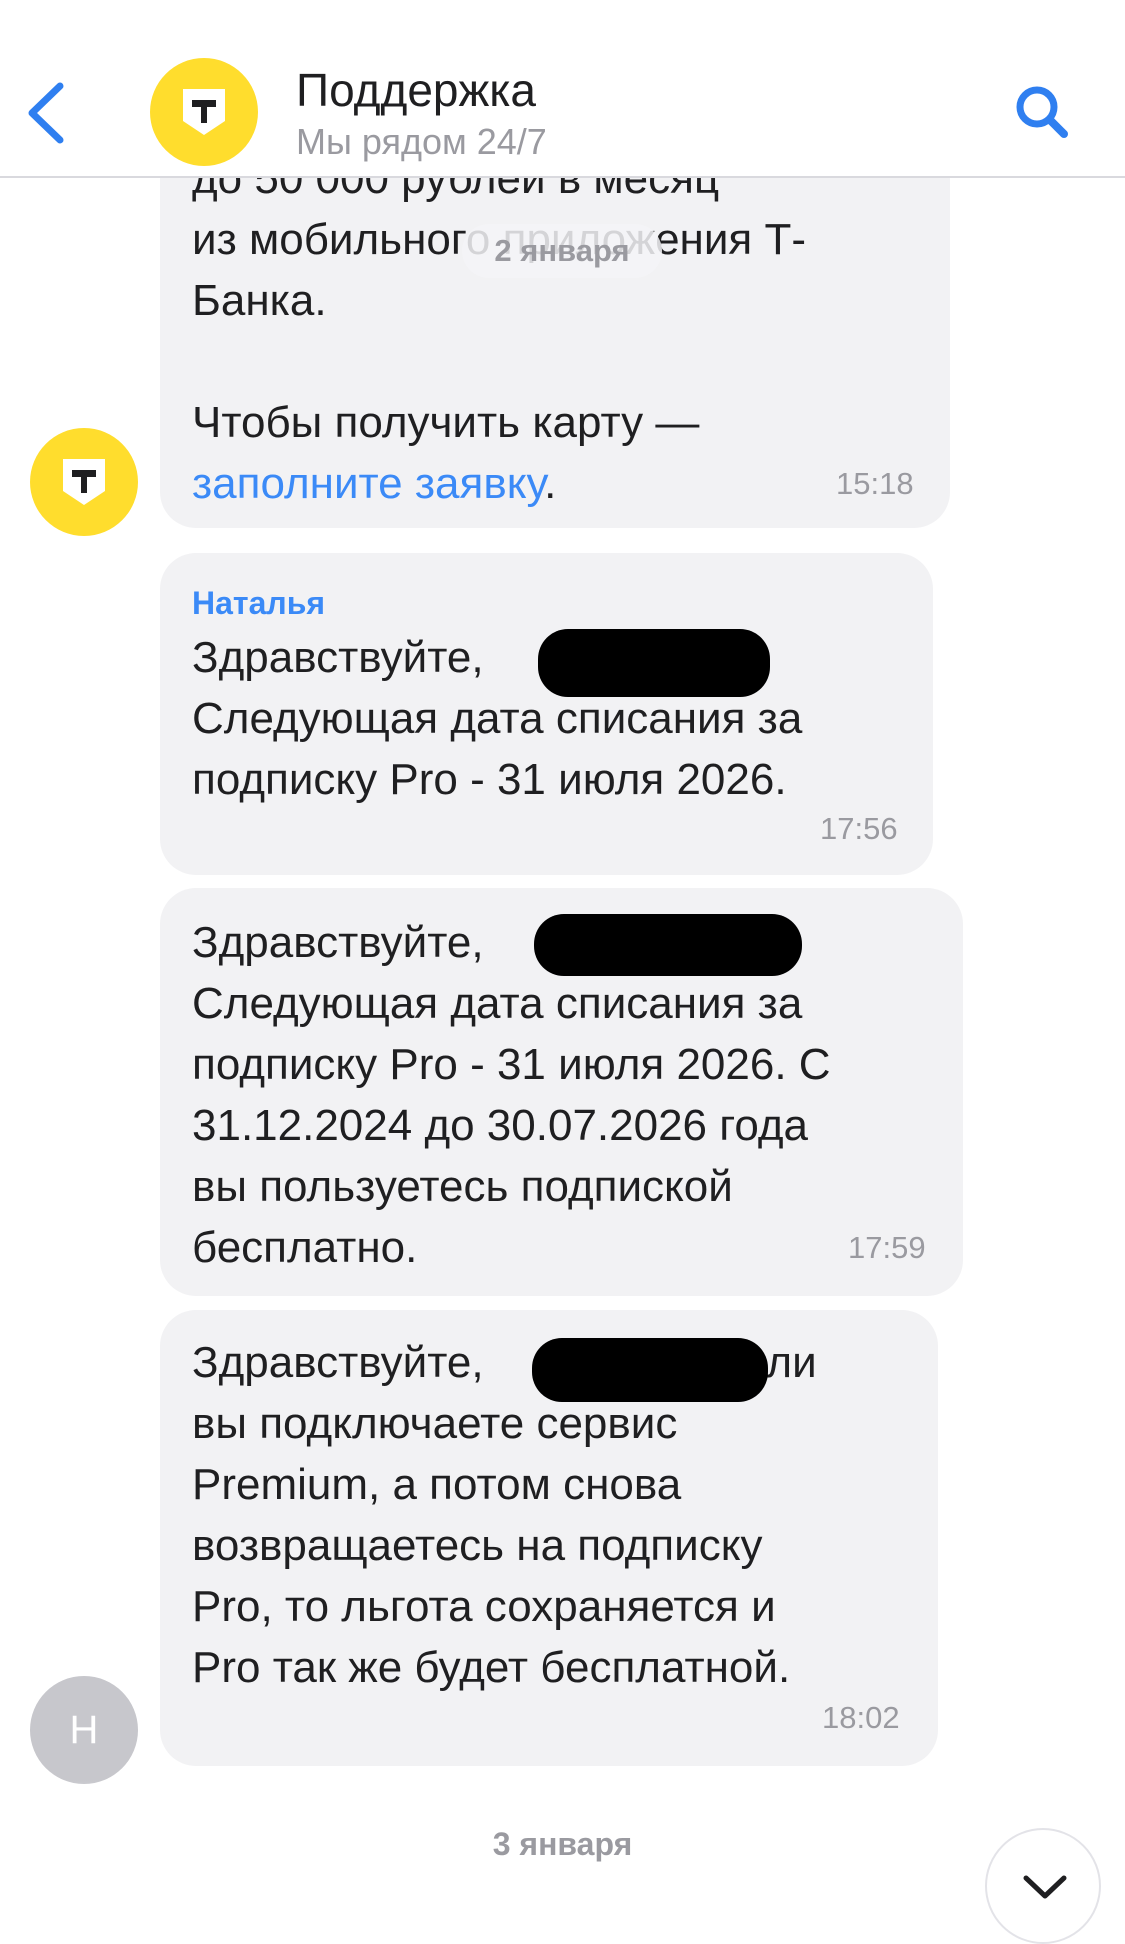 The image size is (1125, 1944). I want to click on bot-avatar, so click(84, 482).